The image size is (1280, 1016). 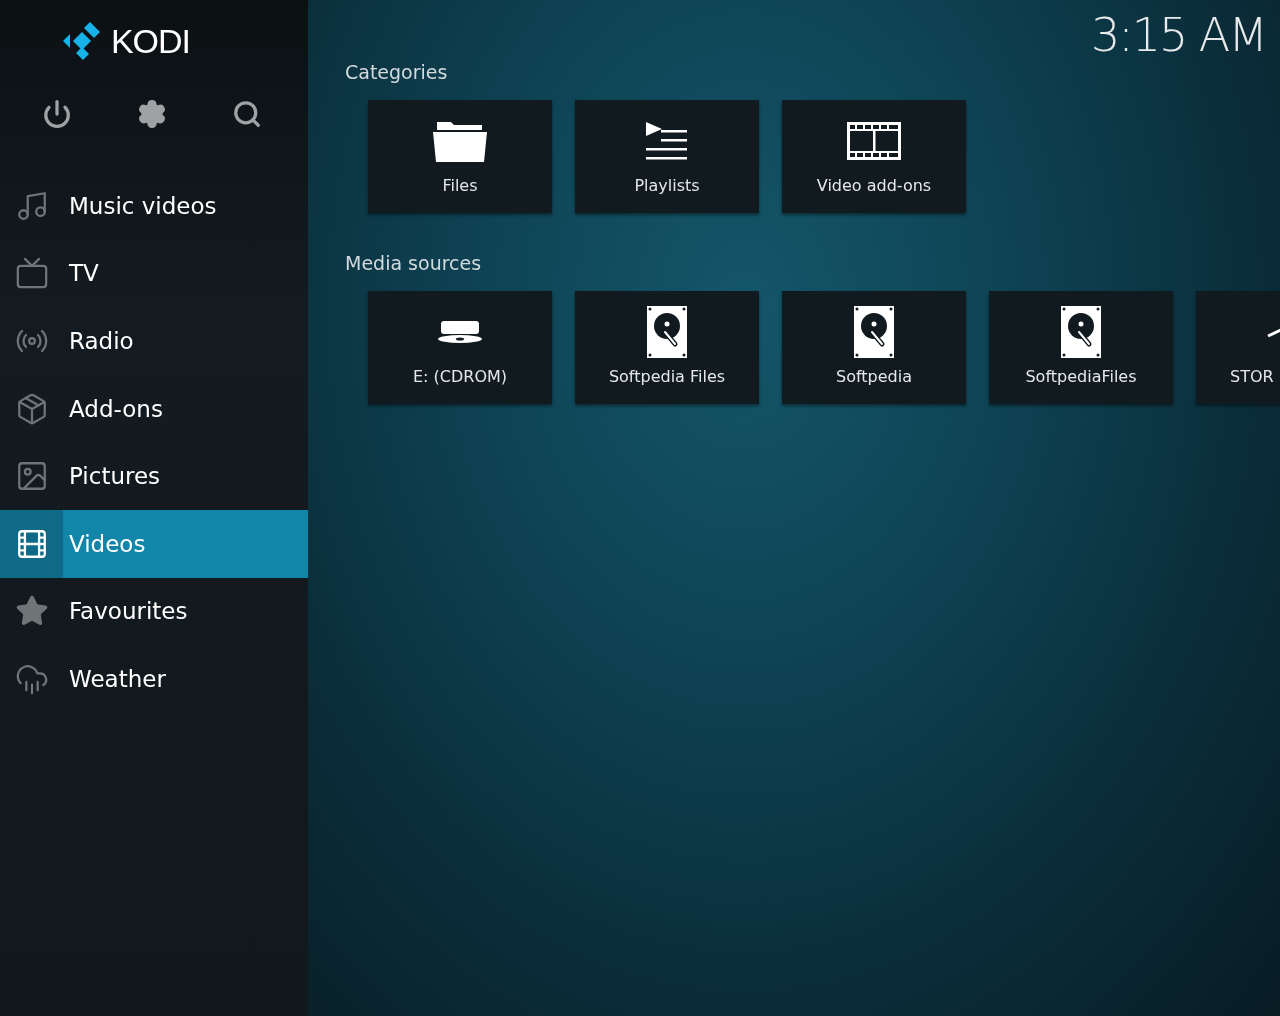 What do you see at coordinates (1238, 347) in the screenshot?
I see `tile: STOR` at bounding box center [1238, 347].